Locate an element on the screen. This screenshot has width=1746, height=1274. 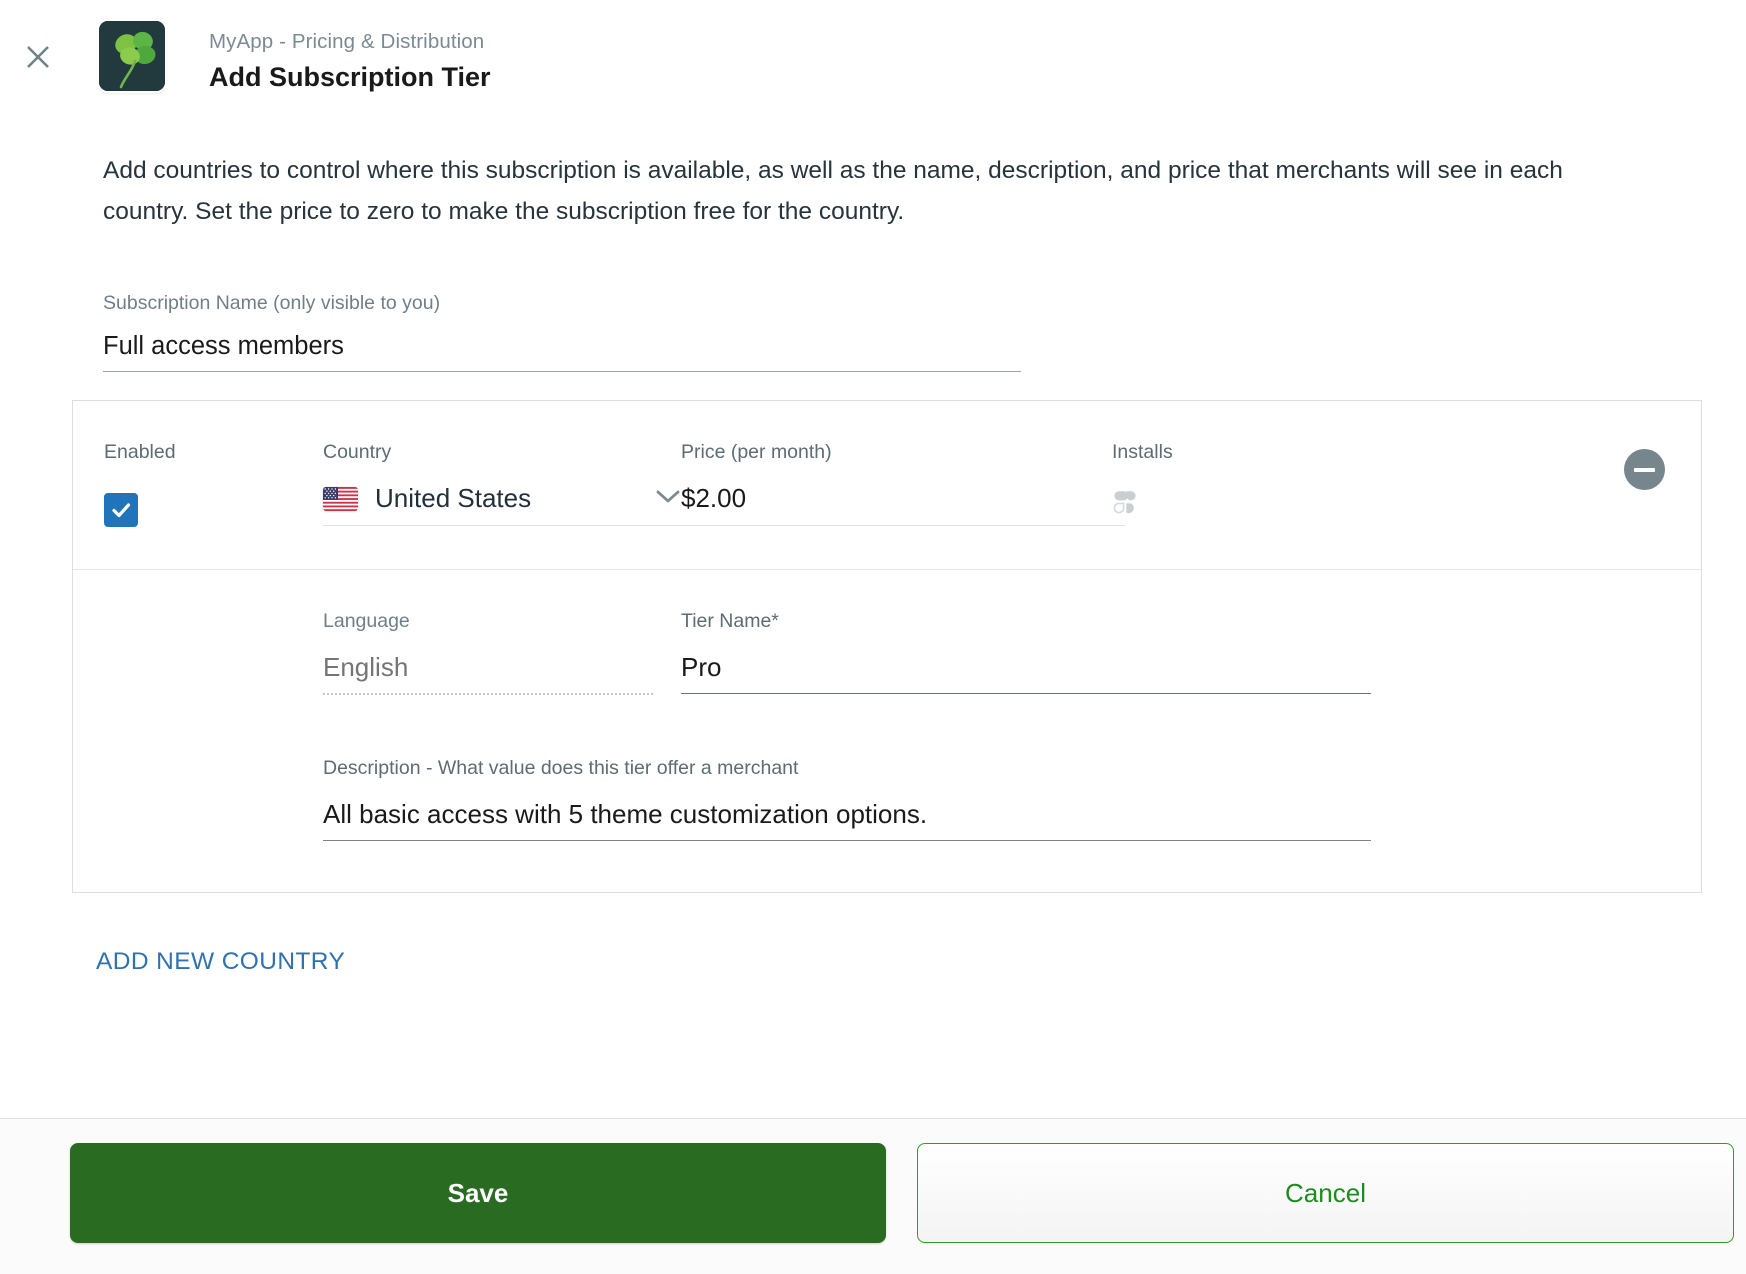
language-label: Language is located at coordinates (366, 621).